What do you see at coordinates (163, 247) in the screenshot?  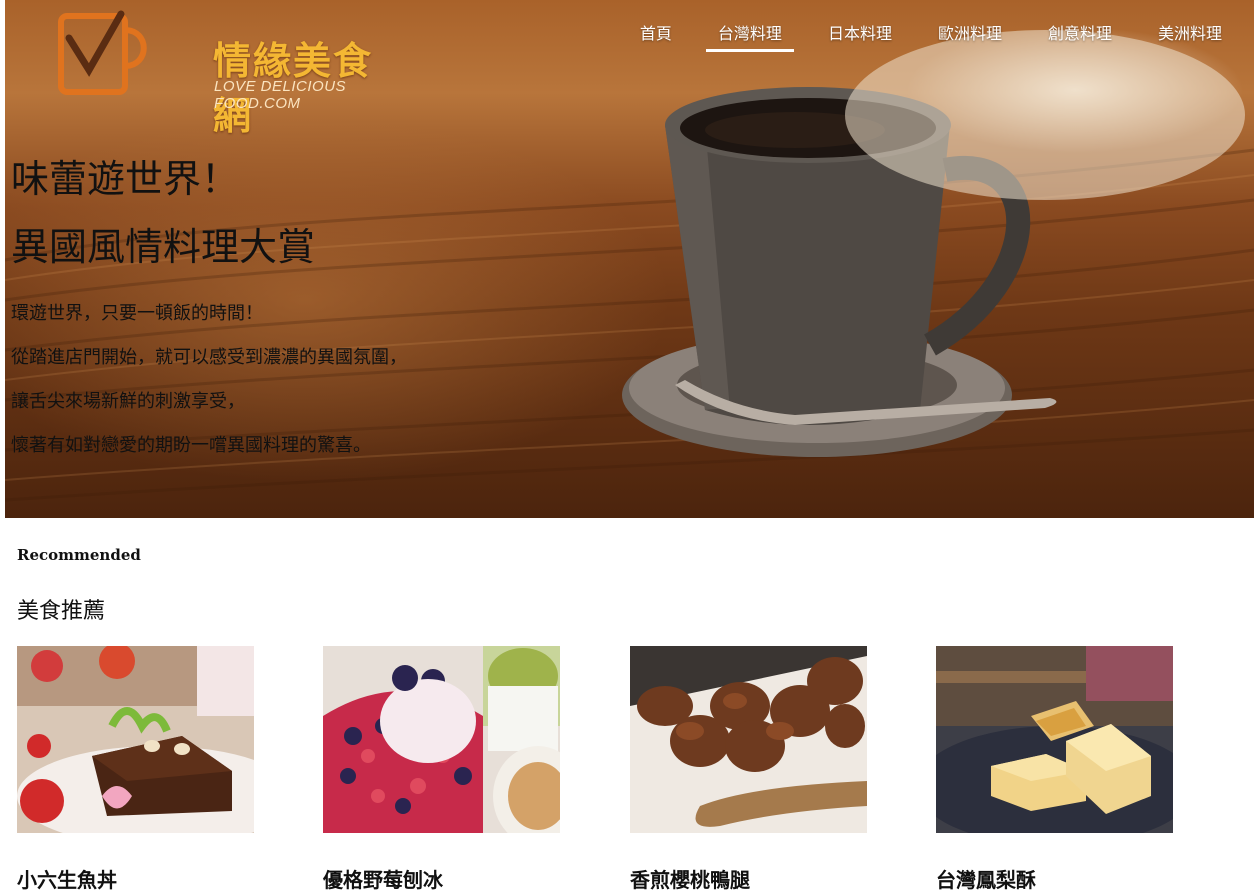 I see `hero-subtitle: 異國風情料理大賞` at bounding box center [163, 247].